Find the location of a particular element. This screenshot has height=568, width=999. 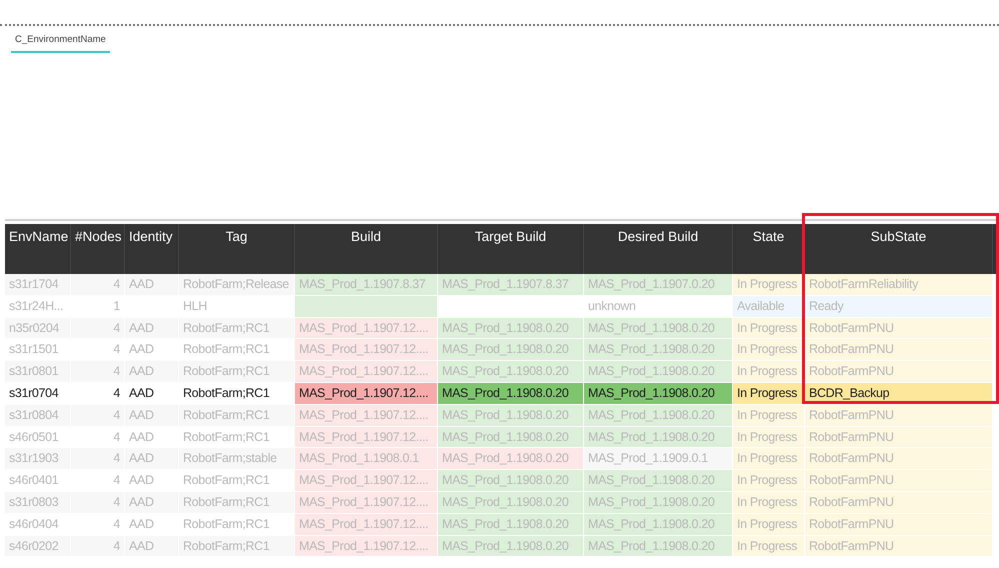

env-name-cell: s46r0202 is located at coordinates (38, 547).